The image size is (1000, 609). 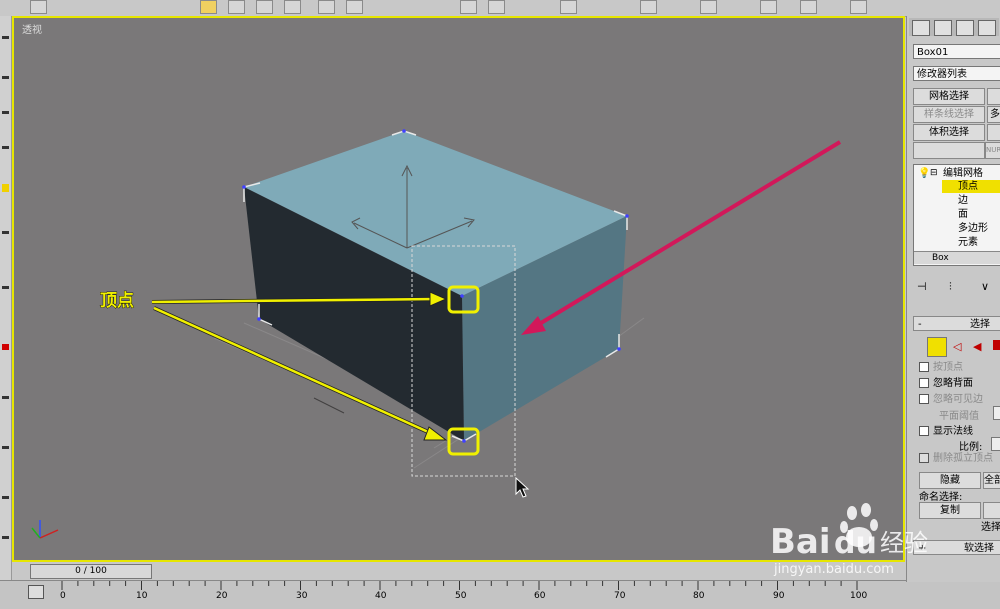 I want to click on delete-isolated-option: 删除孤立顶点, so click(x=956, y=458).